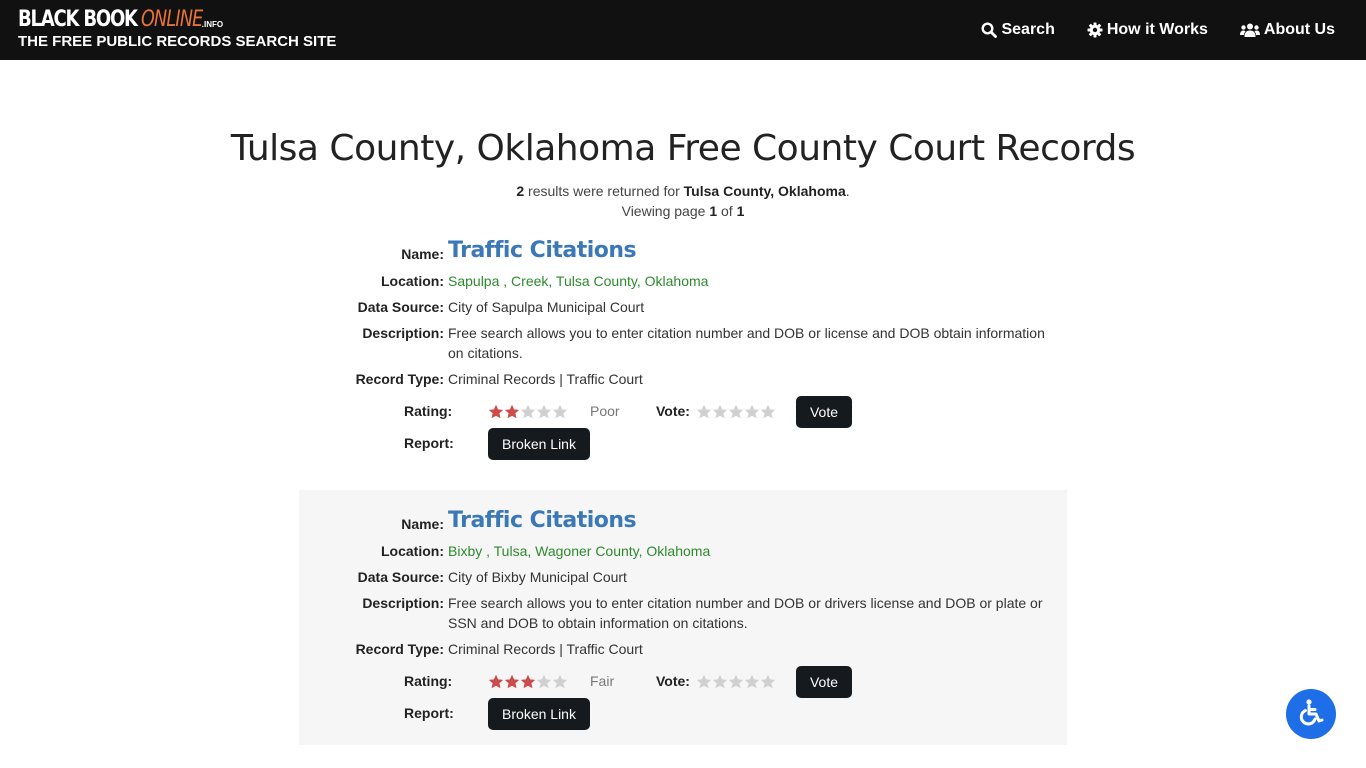 The height and width of the screenshot is (768, 1366). I want to click on current-page: 1, so click(713, 211).